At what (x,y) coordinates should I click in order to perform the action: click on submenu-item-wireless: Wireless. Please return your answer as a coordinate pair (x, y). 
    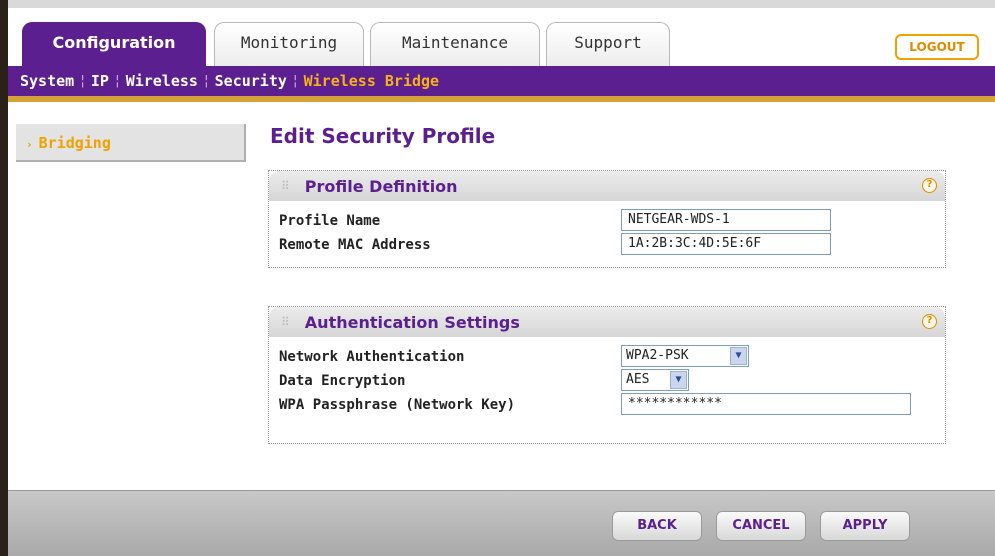
    Looking at the image, I should click on (162, 81).